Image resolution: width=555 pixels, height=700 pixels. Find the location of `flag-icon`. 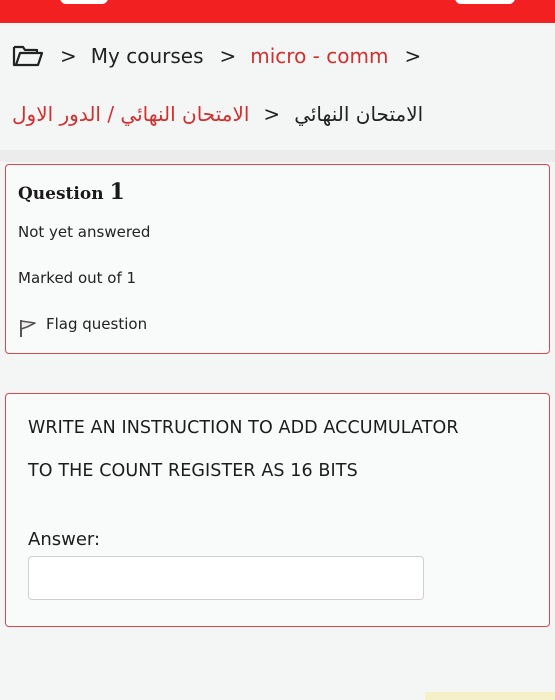

flag-icon is located at coordinates (28, 328).